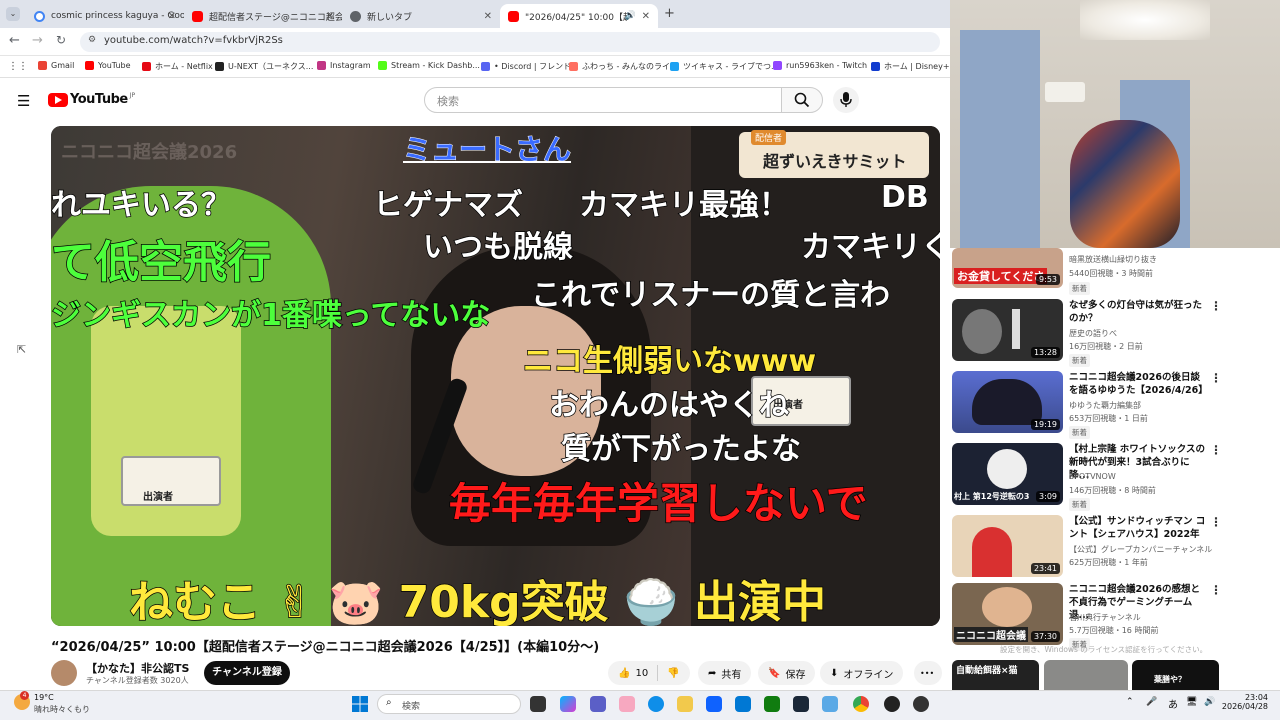 This screenshot has width=1280, height=720. What do you see at coordinates (477, 601) in the screenshot?
I see `comment: ねむこ ✌ 🐷 70kg突破 🍚 出演中` at bounding box center [477, 601].